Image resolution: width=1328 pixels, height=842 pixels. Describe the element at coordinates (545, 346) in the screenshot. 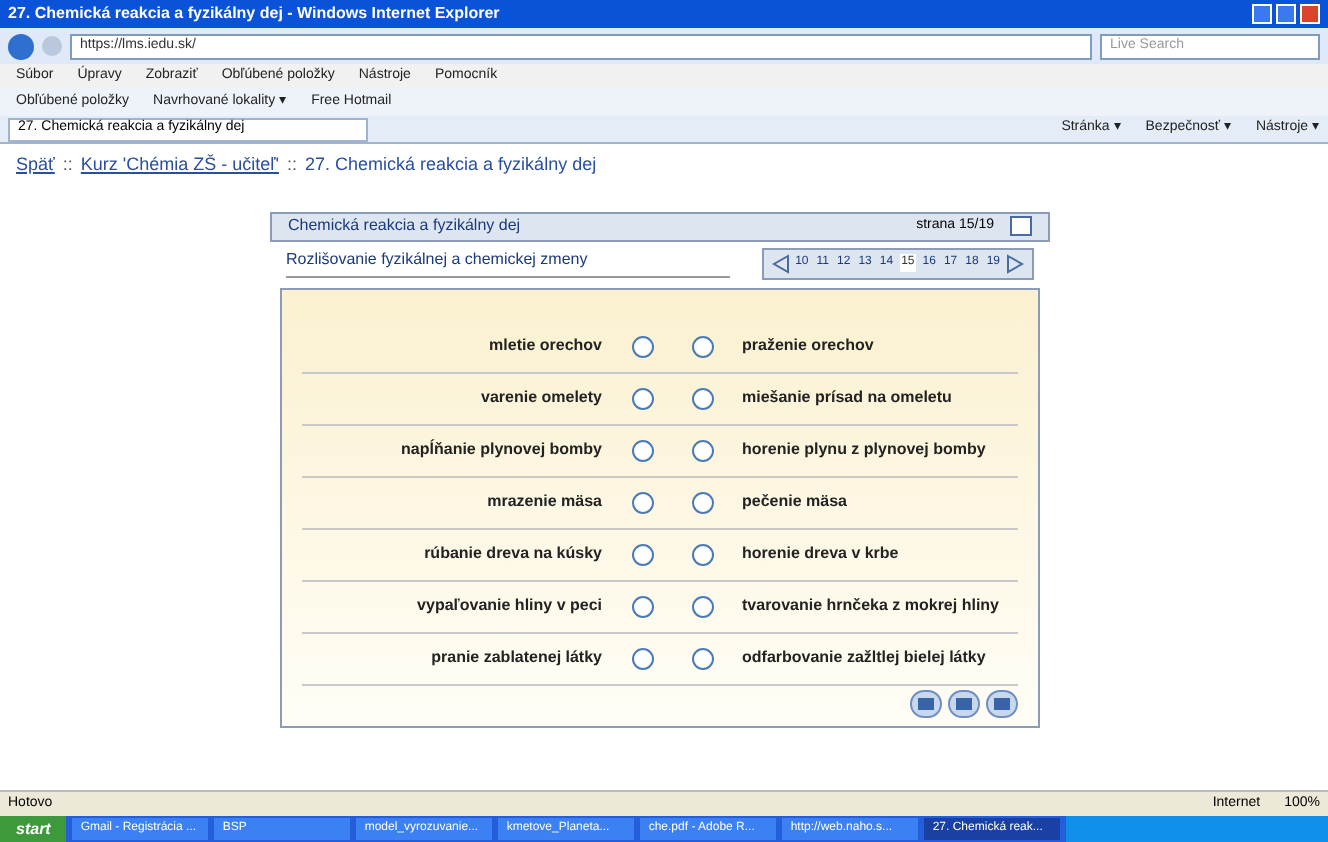

I see `match-item: mletie orechov` at that location.